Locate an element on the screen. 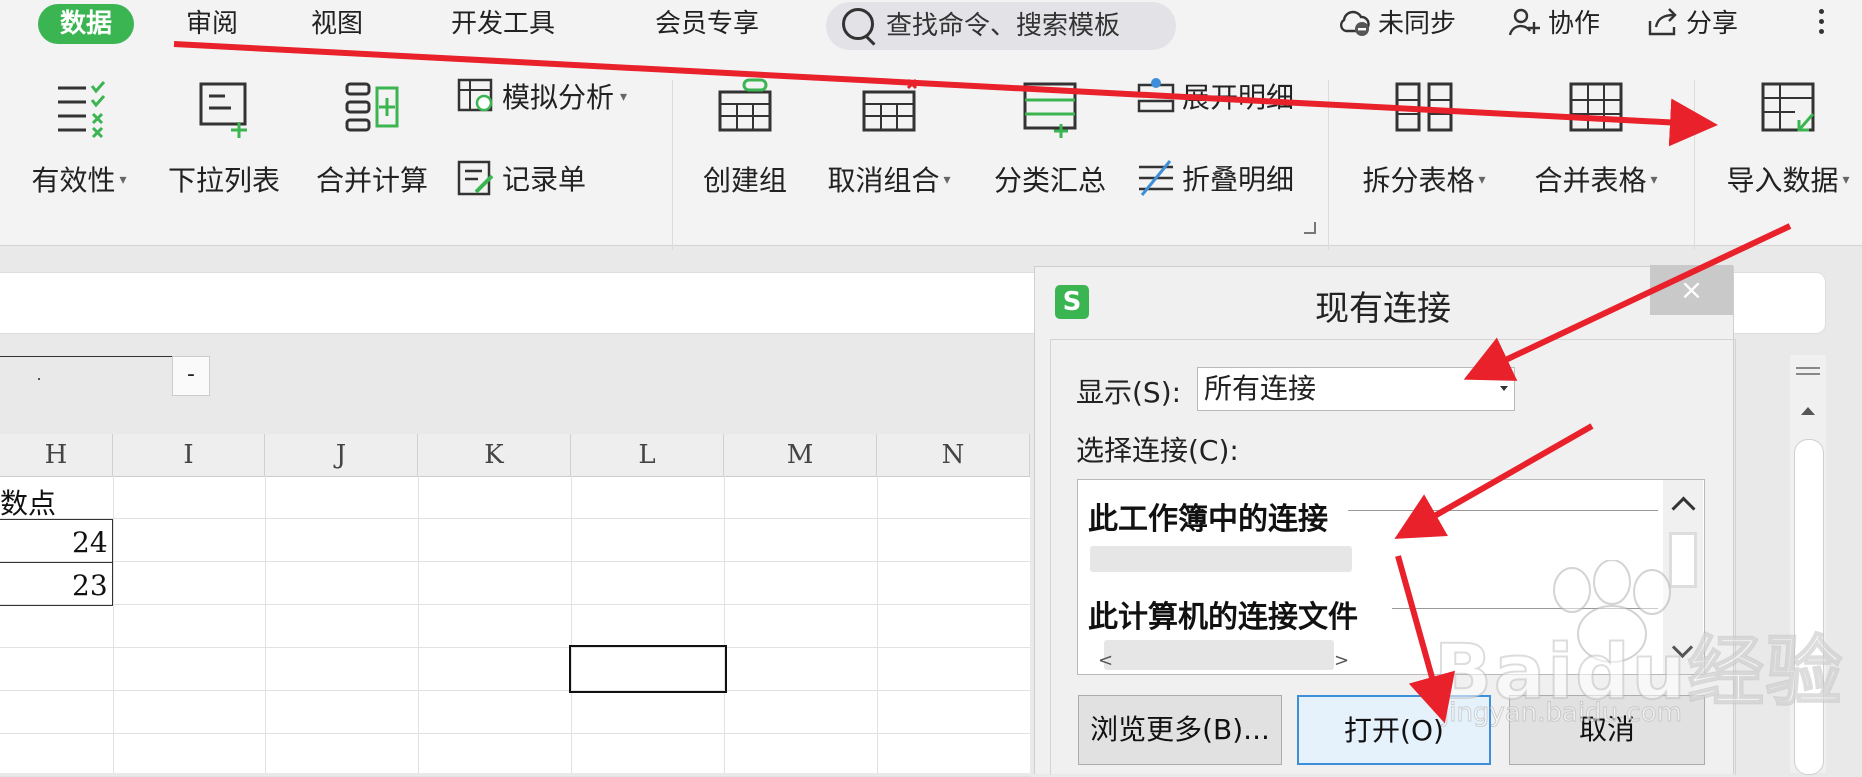 This screenshot has height=777, width=1862. validity-label: 有效性 is located at coordinates (73, 180).